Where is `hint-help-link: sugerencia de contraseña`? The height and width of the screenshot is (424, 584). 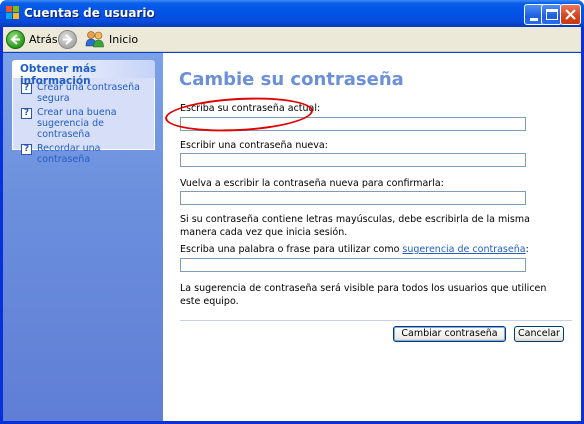
hint-help-link: sugerencia de contraseña is located at coordinates (463, 249).